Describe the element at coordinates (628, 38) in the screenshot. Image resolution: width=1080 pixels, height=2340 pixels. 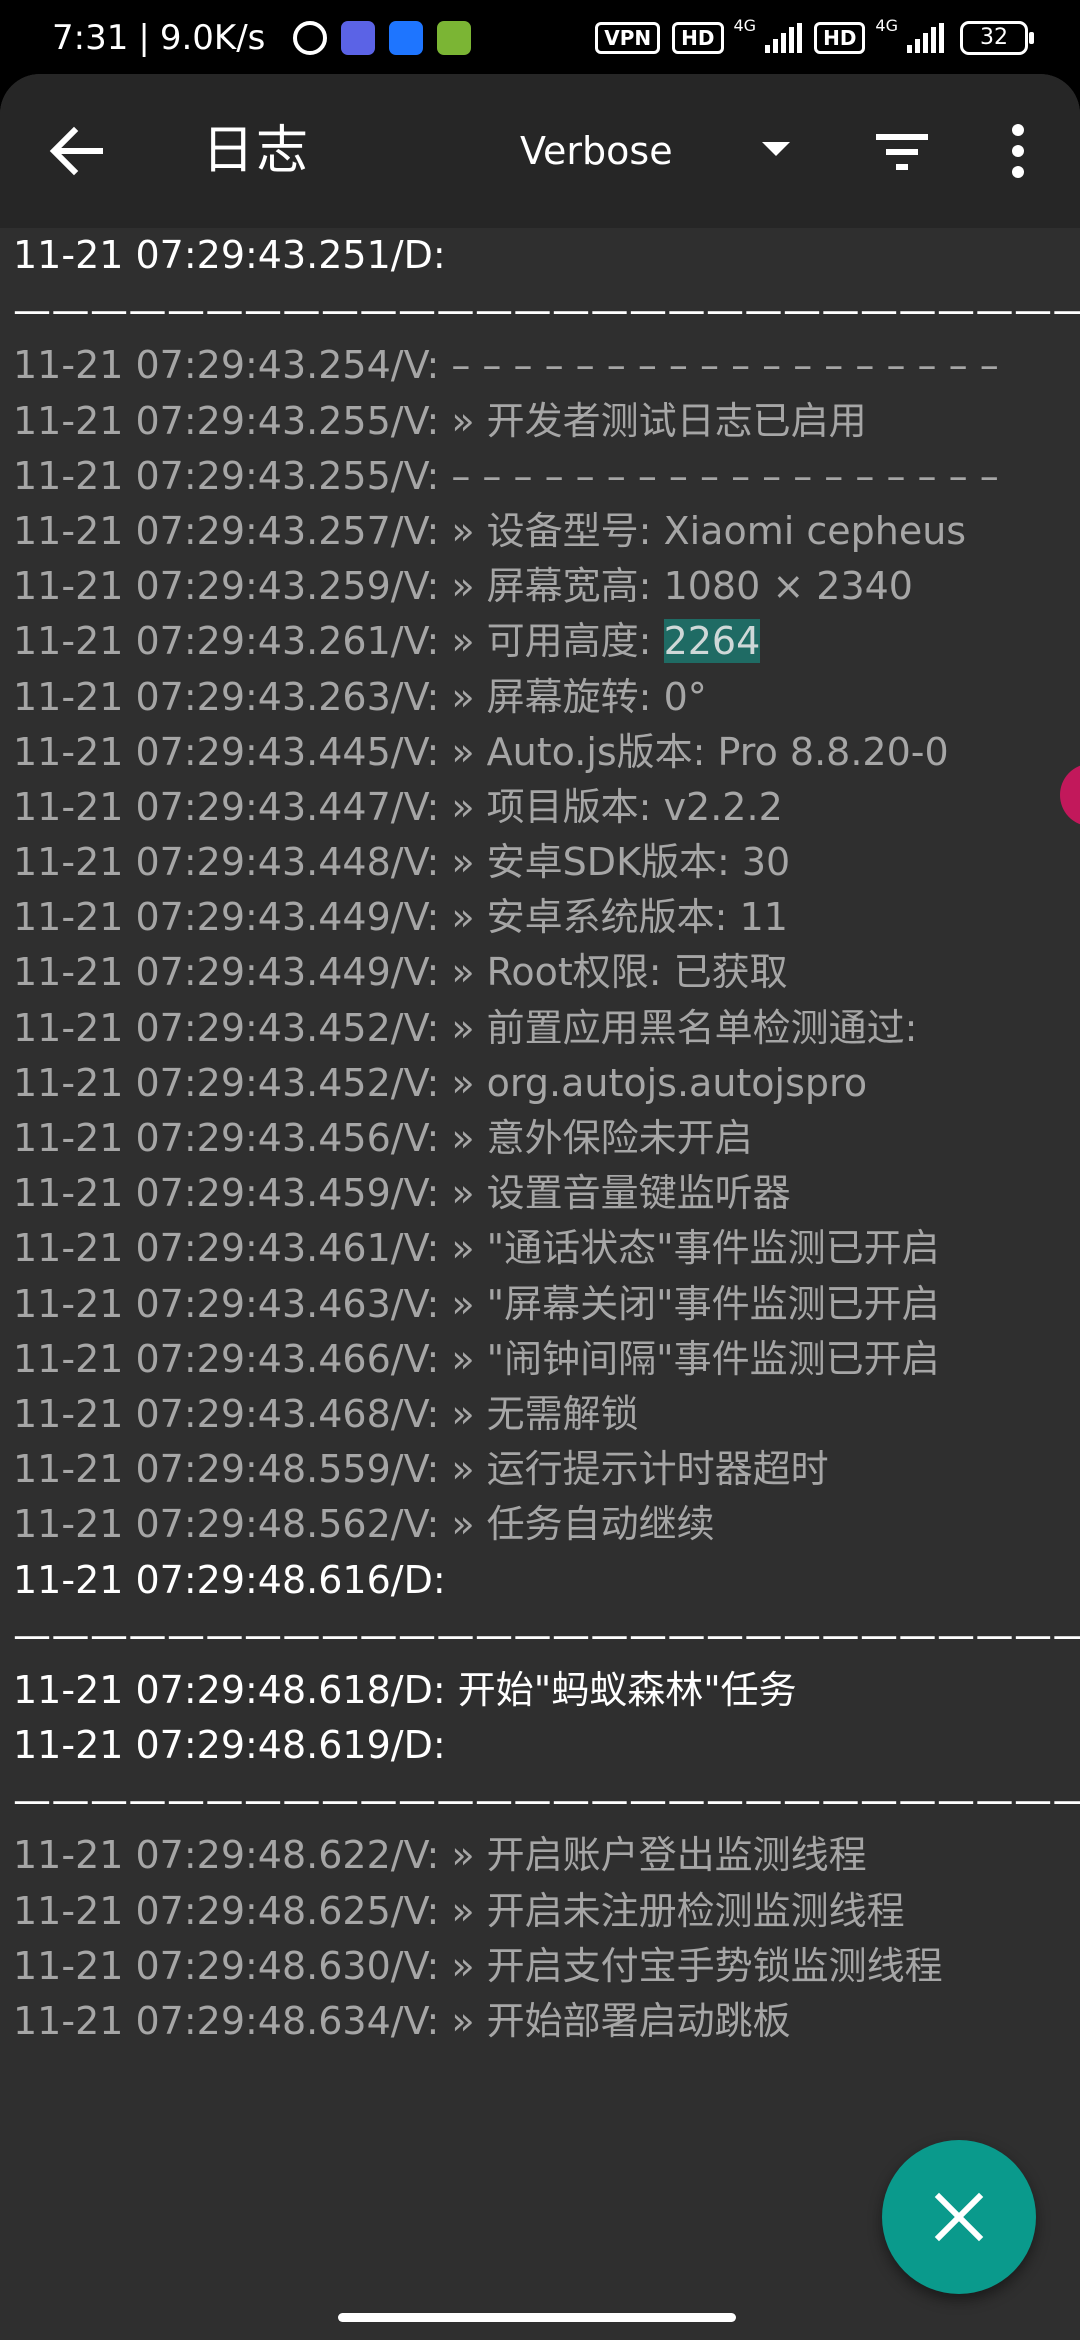
I see `vpn-icon: VPN` at that location.